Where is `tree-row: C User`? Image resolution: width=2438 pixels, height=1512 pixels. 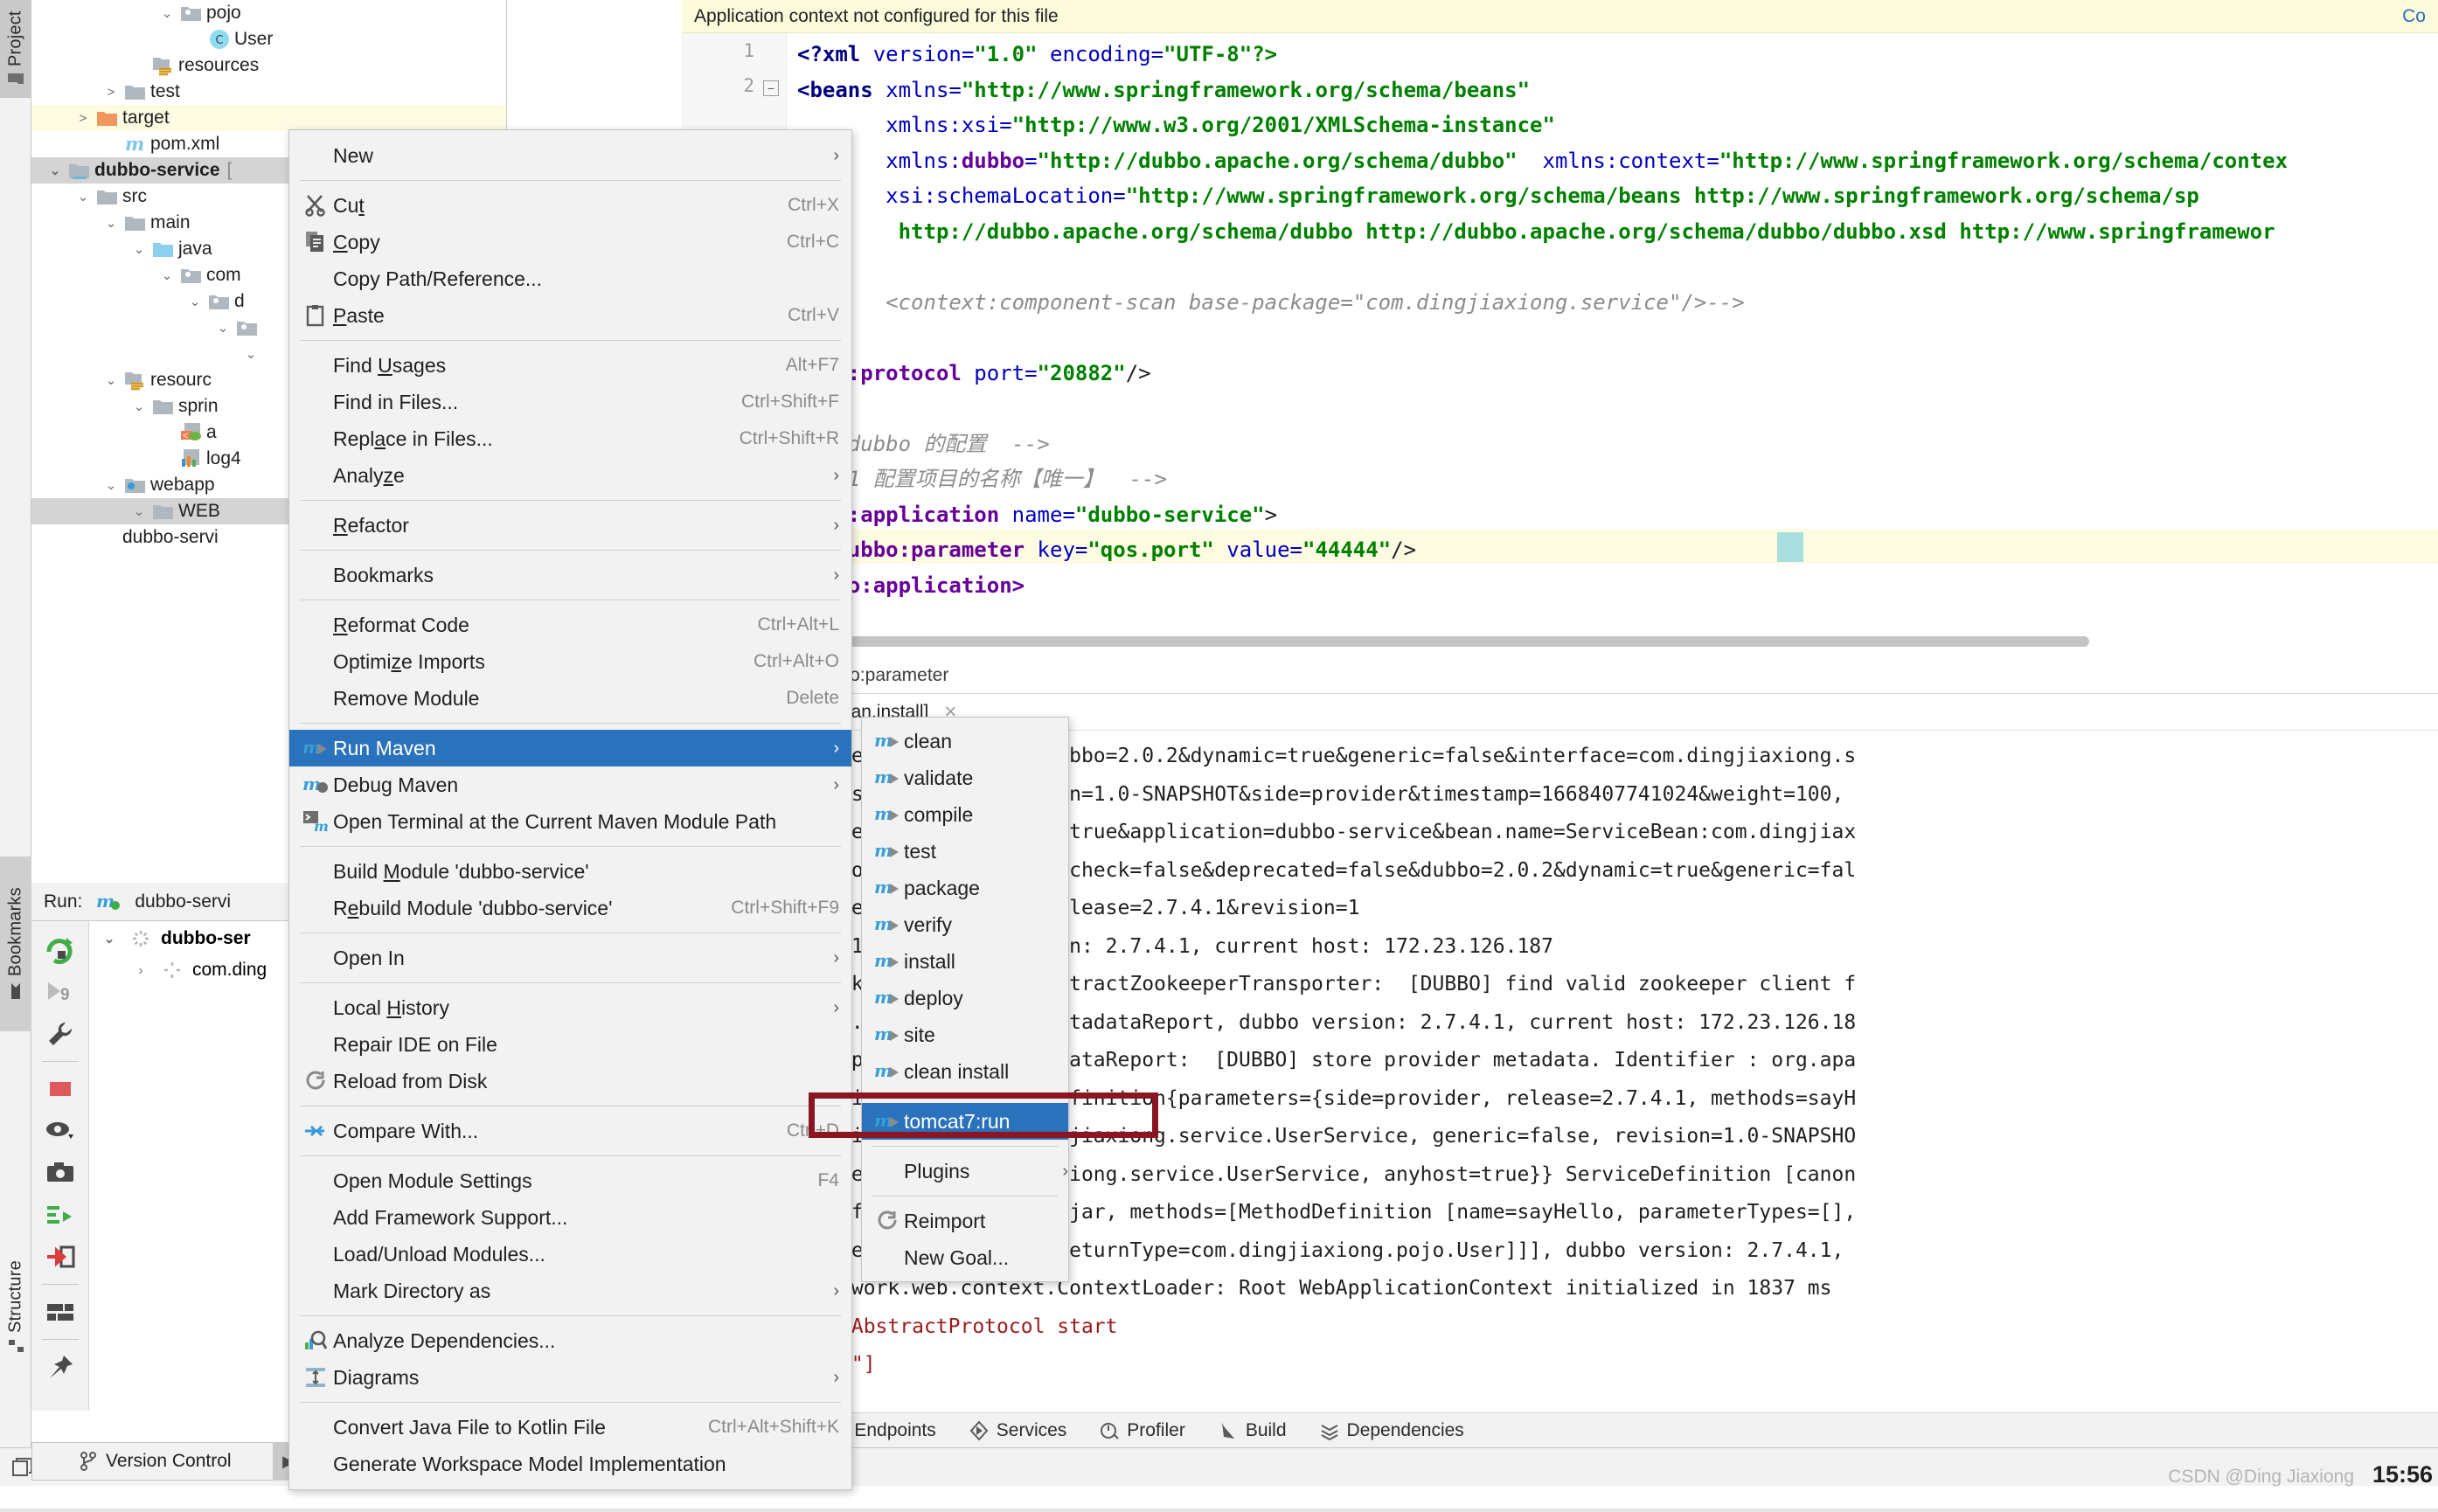 tree-row: C User is located at coordinates (268, 39).